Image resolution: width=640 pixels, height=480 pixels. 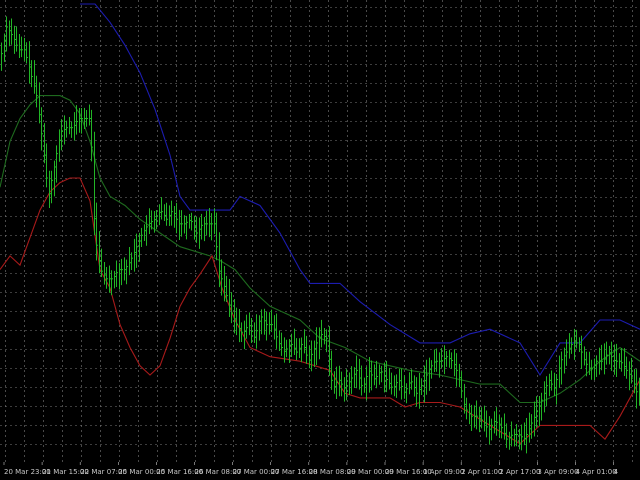 I want to click on x-tick-label: 1 Apr 09:00, so click(x=443, y=472).